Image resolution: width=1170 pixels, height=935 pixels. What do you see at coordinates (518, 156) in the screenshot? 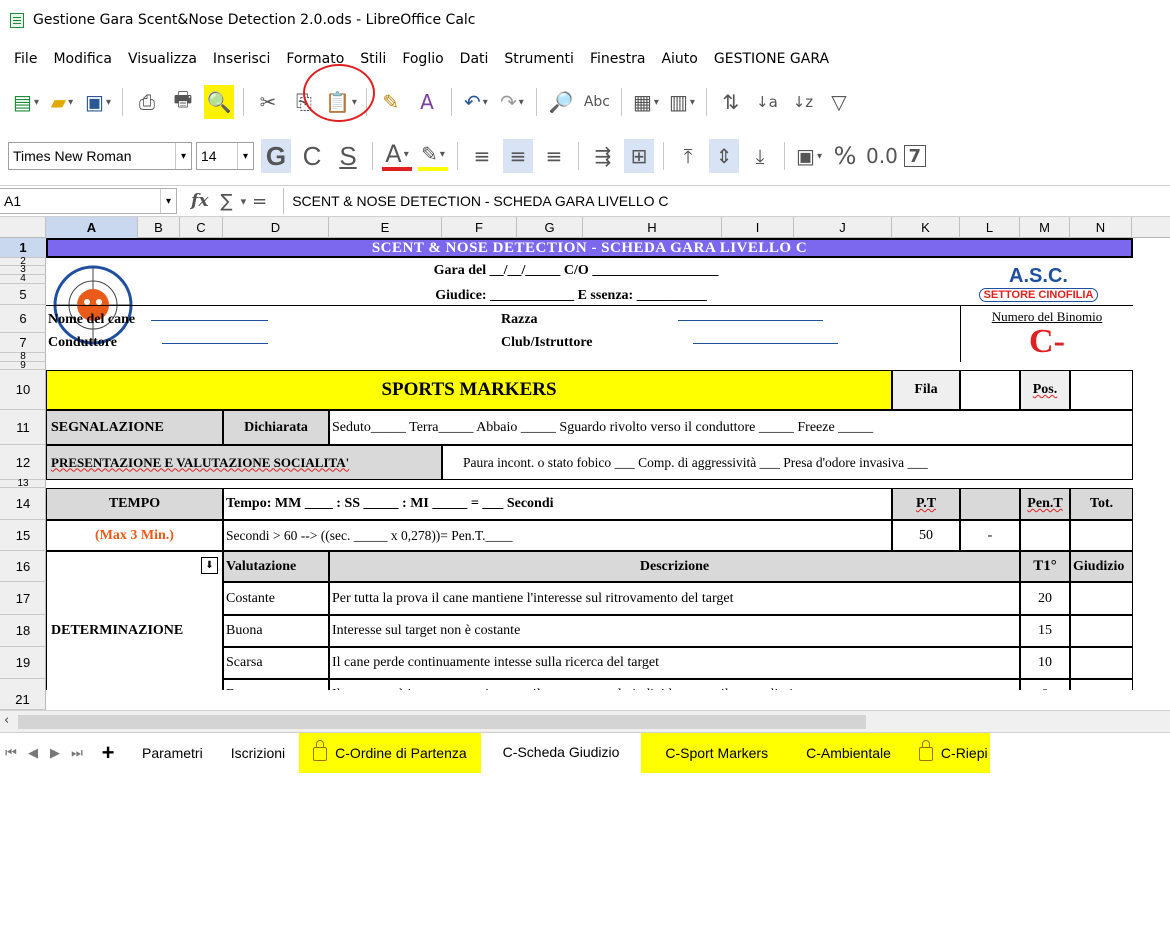
I see `align-center-icon: ≡` at bounding box center [518, 156].